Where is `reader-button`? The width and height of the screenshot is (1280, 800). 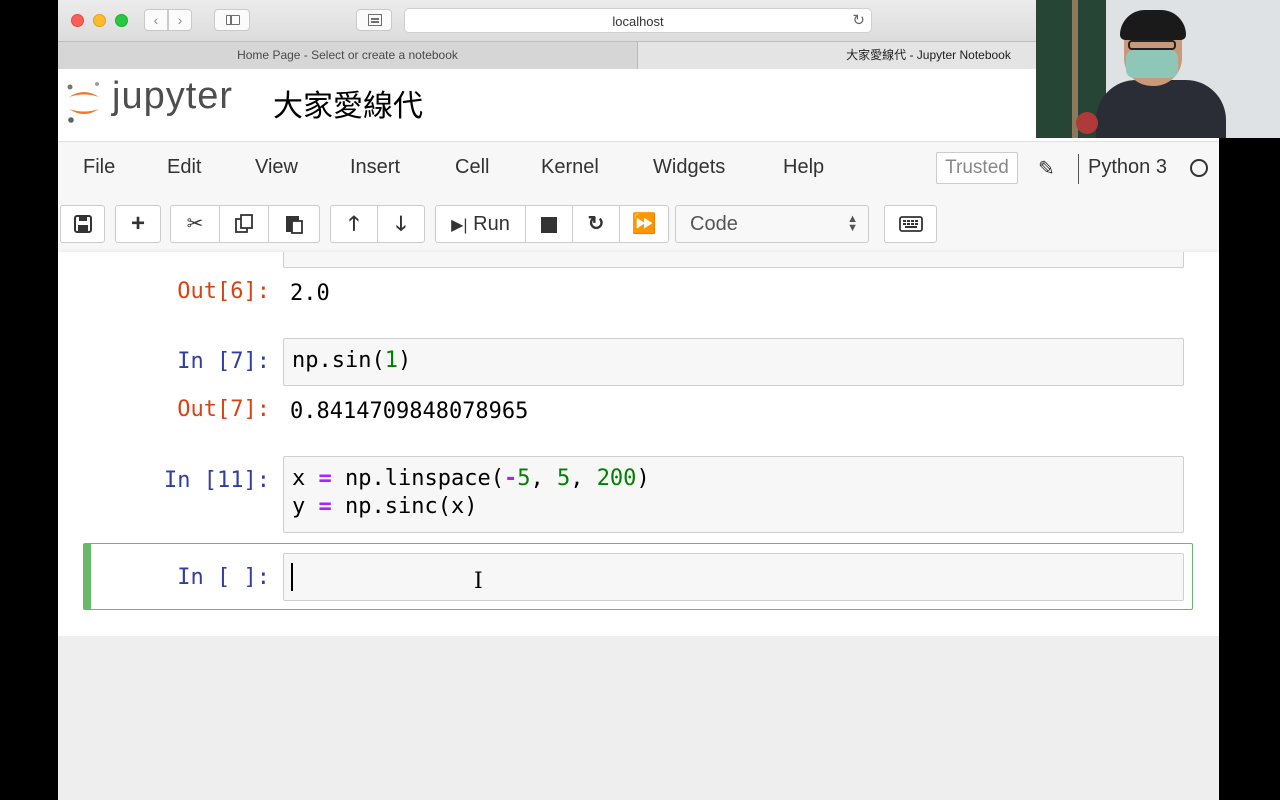
reader-button is located at coordinates (374, 20).